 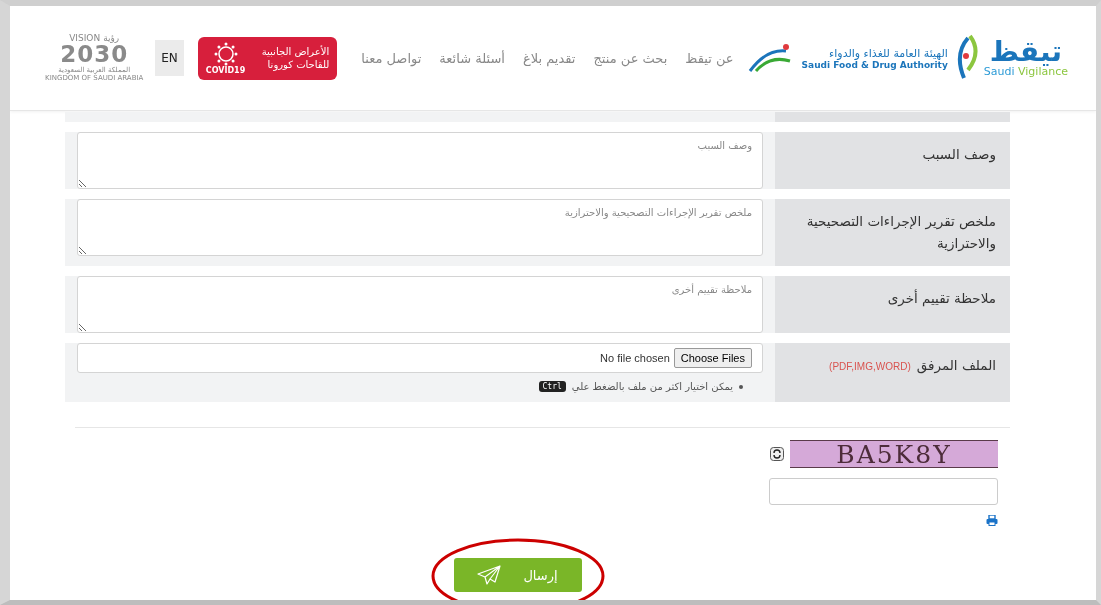 What do you see at coordinates (652, 387) in the screenshot?
I see `file-note: يمكن اختيار اكثر من ملف بالضغط علي` at bounding box center [652, 387].